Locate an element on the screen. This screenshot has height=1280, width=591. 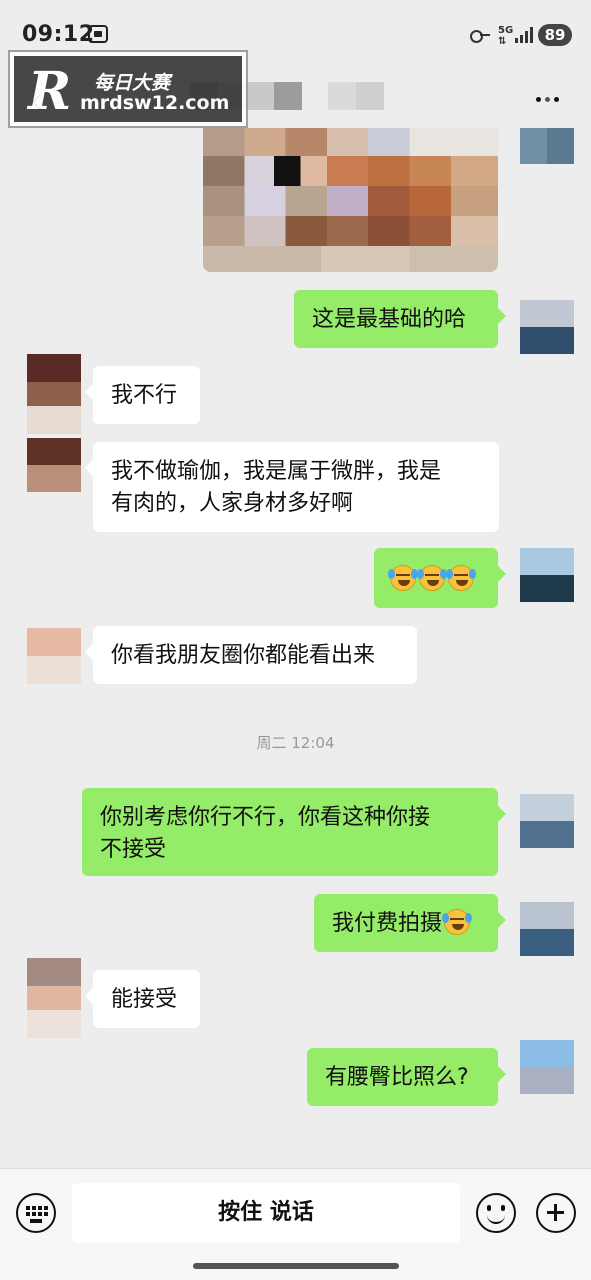
image-message is located at coordinates (350, 200).